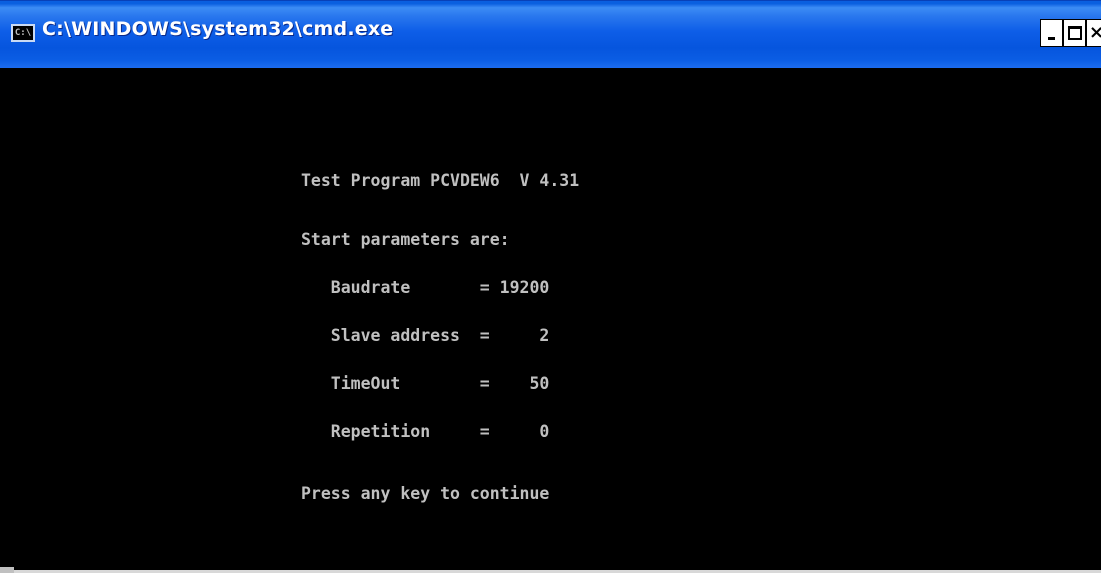 The width and height of the screenshot is (1101, 573). What do you see at coordinates (405, 239) in the screenshot?
I see `start-params-heading: Start parameters are:` at bounding box center [405, 239].